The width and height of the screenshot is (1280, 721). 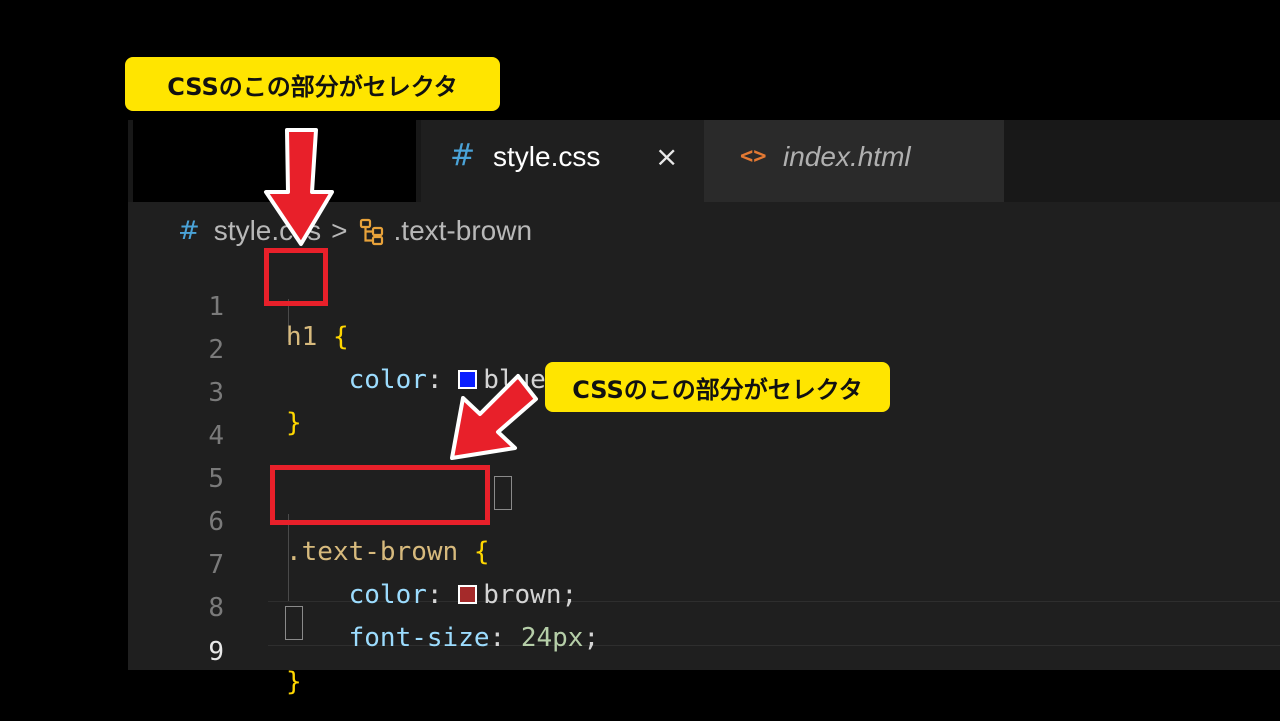 I want to click on tab-bar-empty-area, so click(x=274, y=161).